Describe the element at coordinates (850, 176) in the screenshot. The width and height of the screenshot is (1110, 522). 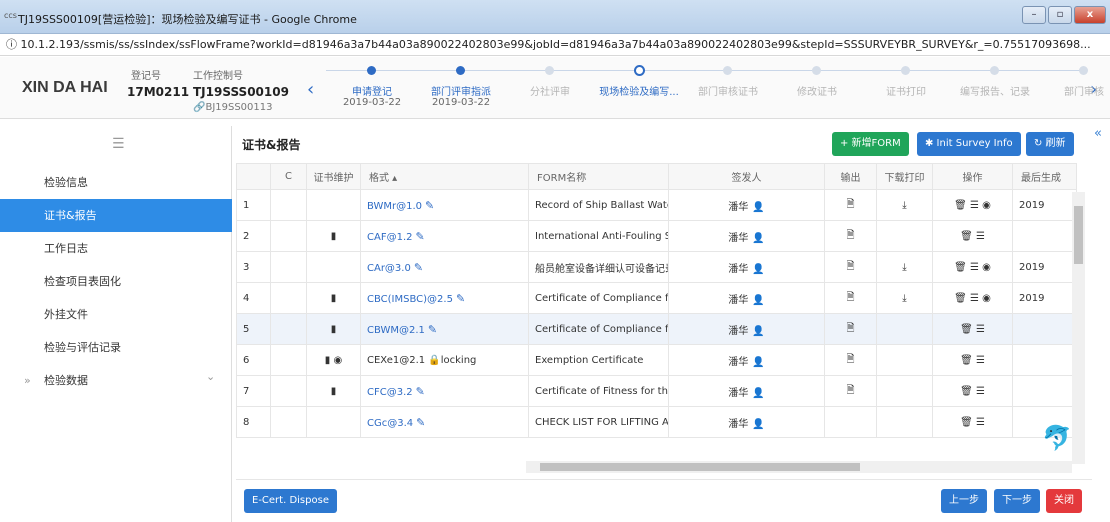
I see `col-header-output: 输出` at that location.